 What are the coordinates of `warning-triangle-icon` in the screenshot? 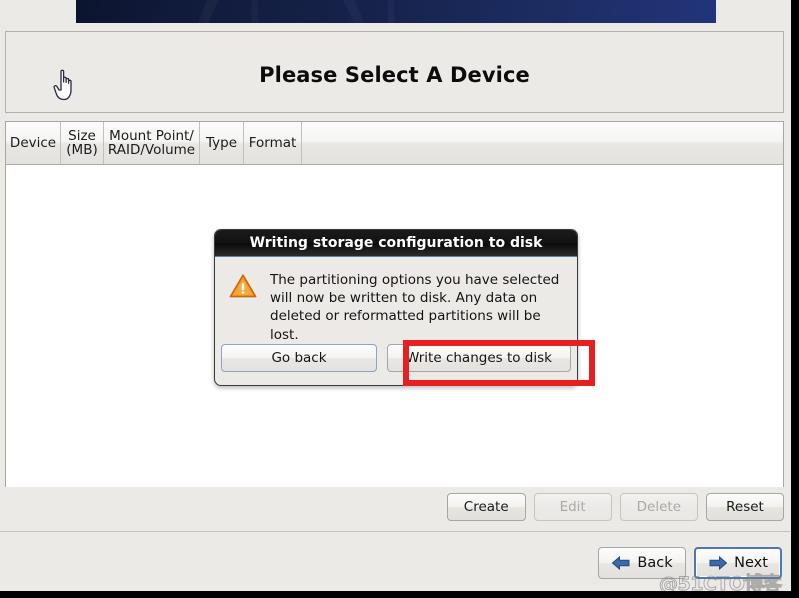 It's located at (243, 308).